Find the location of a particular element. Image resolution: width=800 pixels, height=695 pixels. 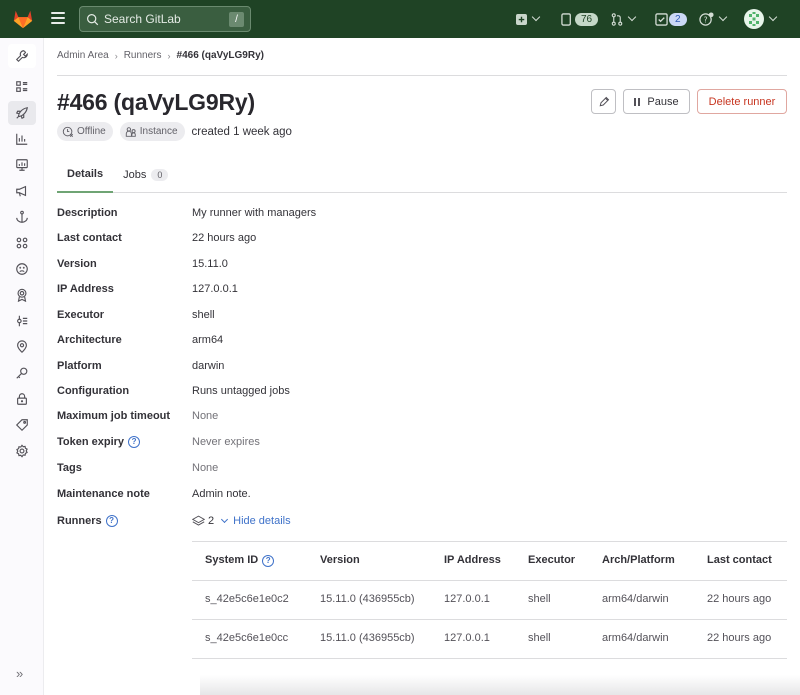

sidebar-item-analytics is located at coordinates (22, 139).